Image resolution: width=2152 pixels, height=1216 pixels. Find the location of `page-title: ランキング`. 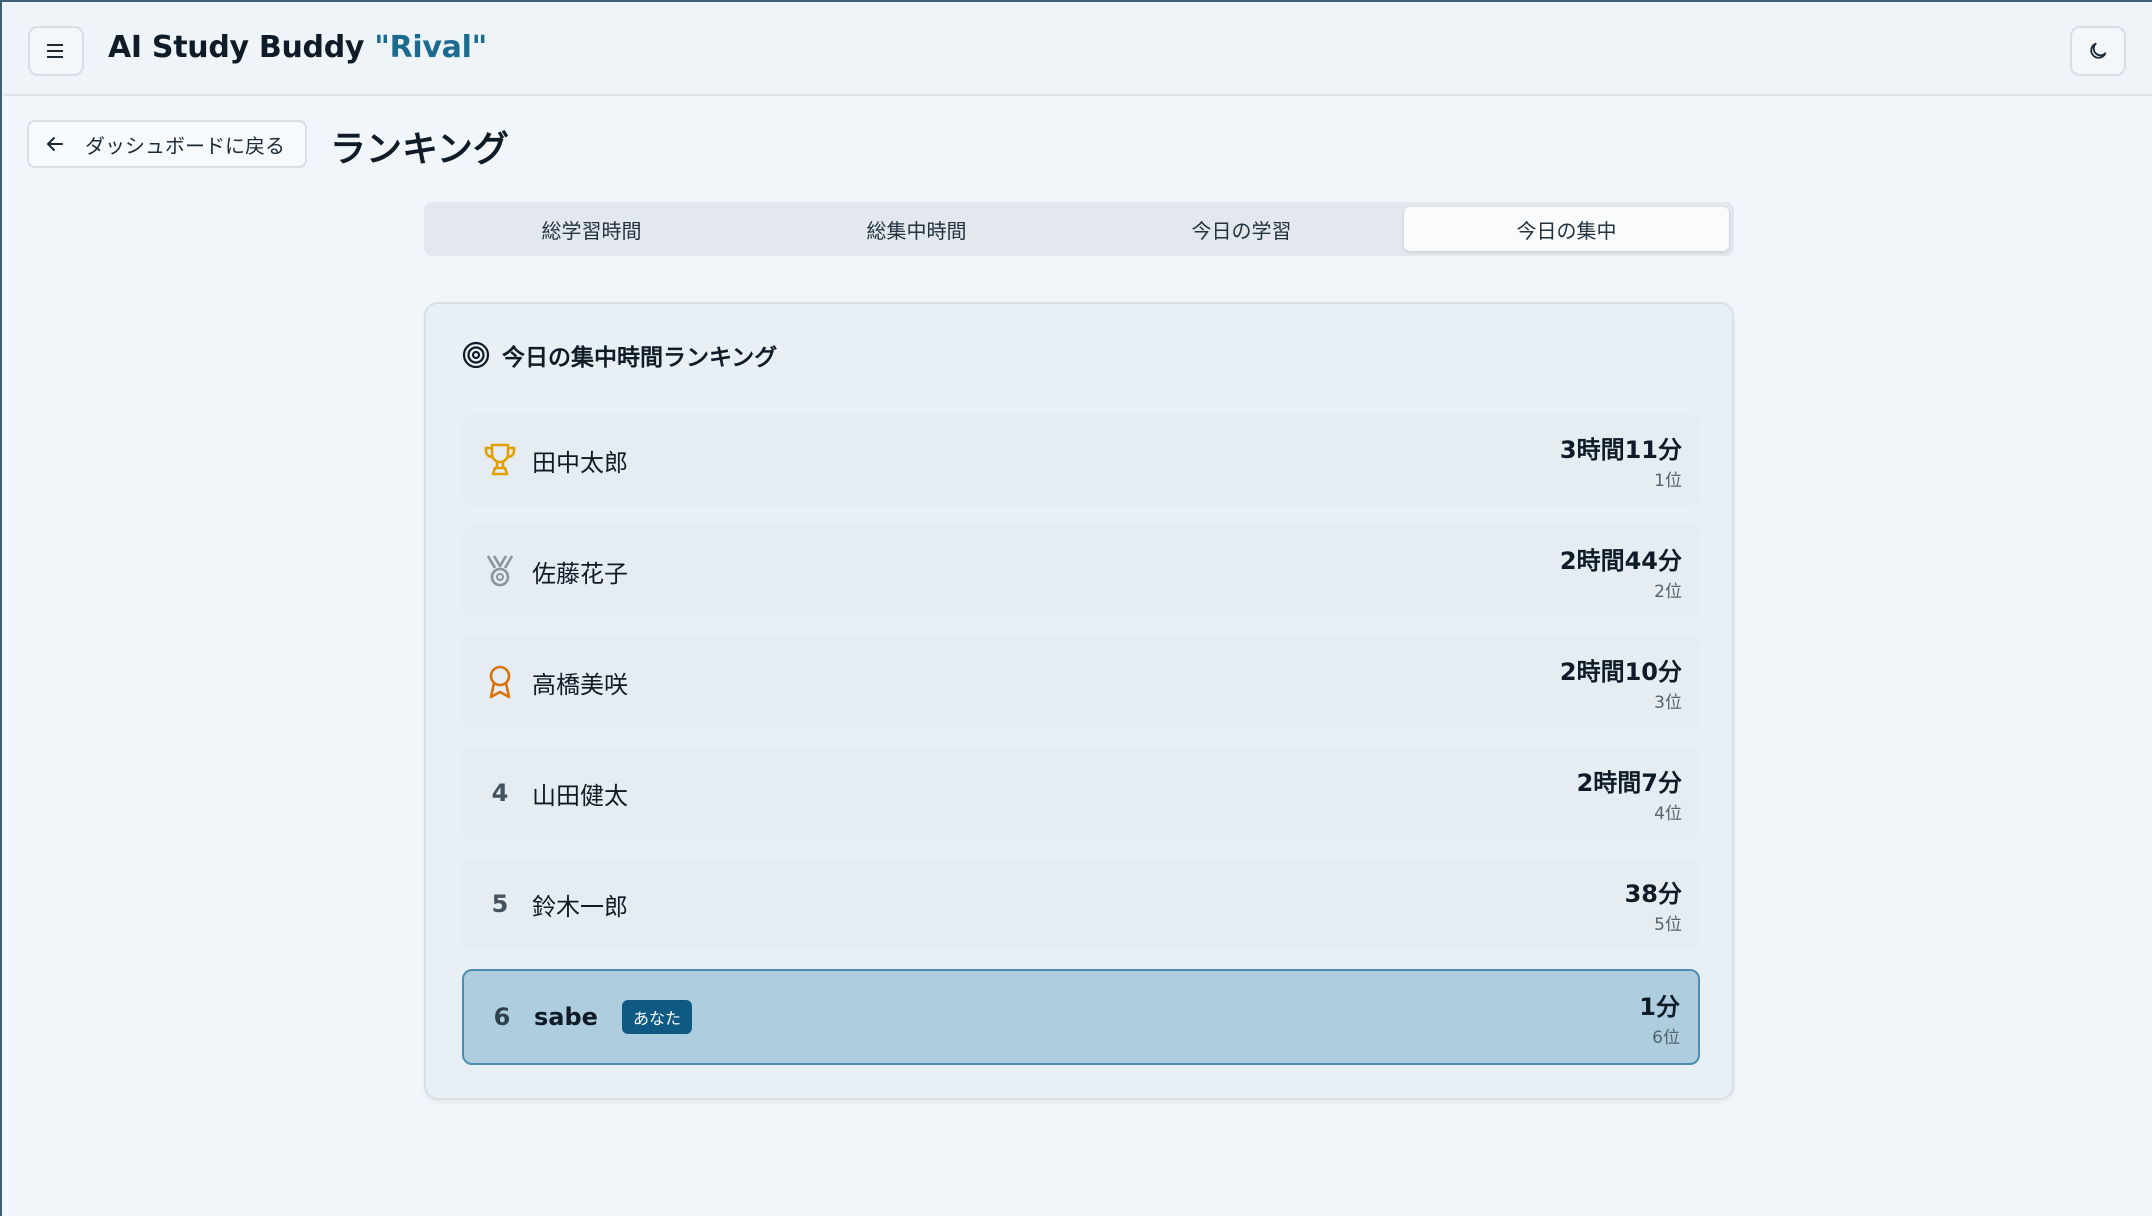

page-title: ランキング is located at coordinates (419, 149).